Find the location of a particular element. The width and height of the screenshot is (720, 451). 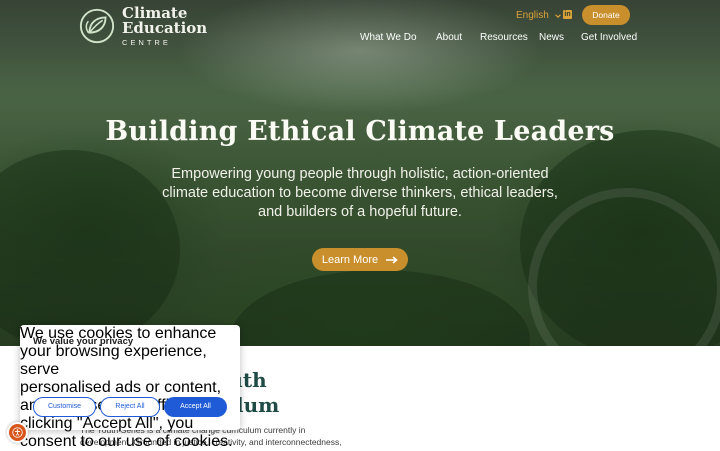

linkedin-icon: in is located at coordinates (567, 14).